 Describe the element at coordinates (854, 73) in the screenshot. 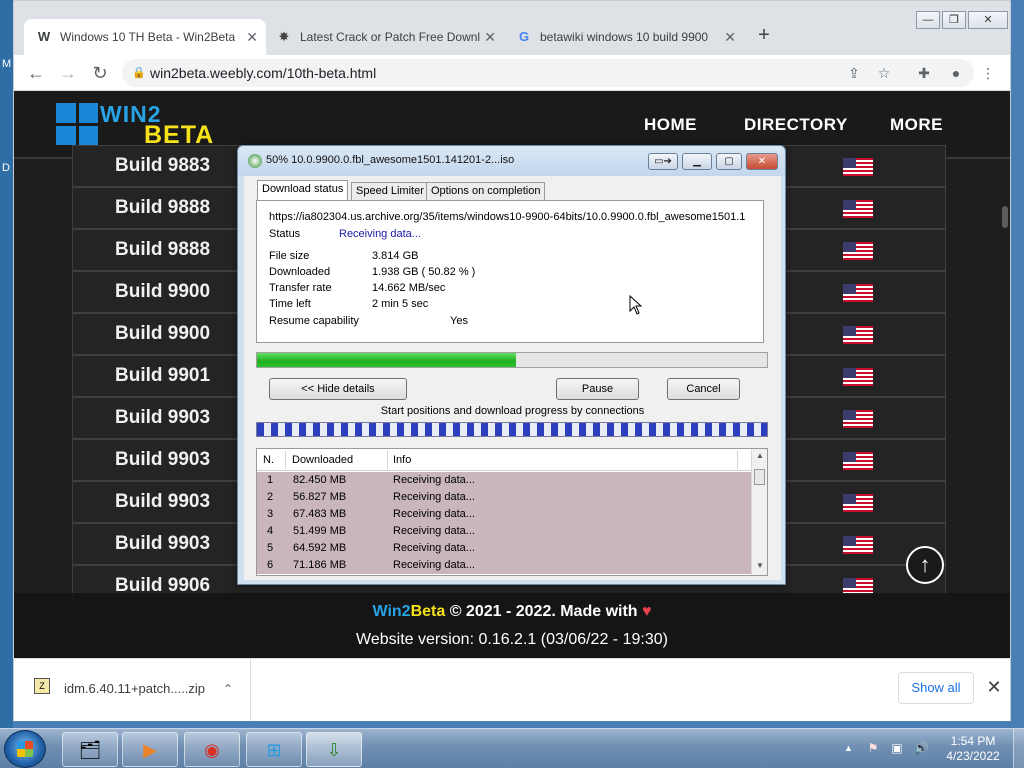

I see `share-icon: ⇪` at that location.